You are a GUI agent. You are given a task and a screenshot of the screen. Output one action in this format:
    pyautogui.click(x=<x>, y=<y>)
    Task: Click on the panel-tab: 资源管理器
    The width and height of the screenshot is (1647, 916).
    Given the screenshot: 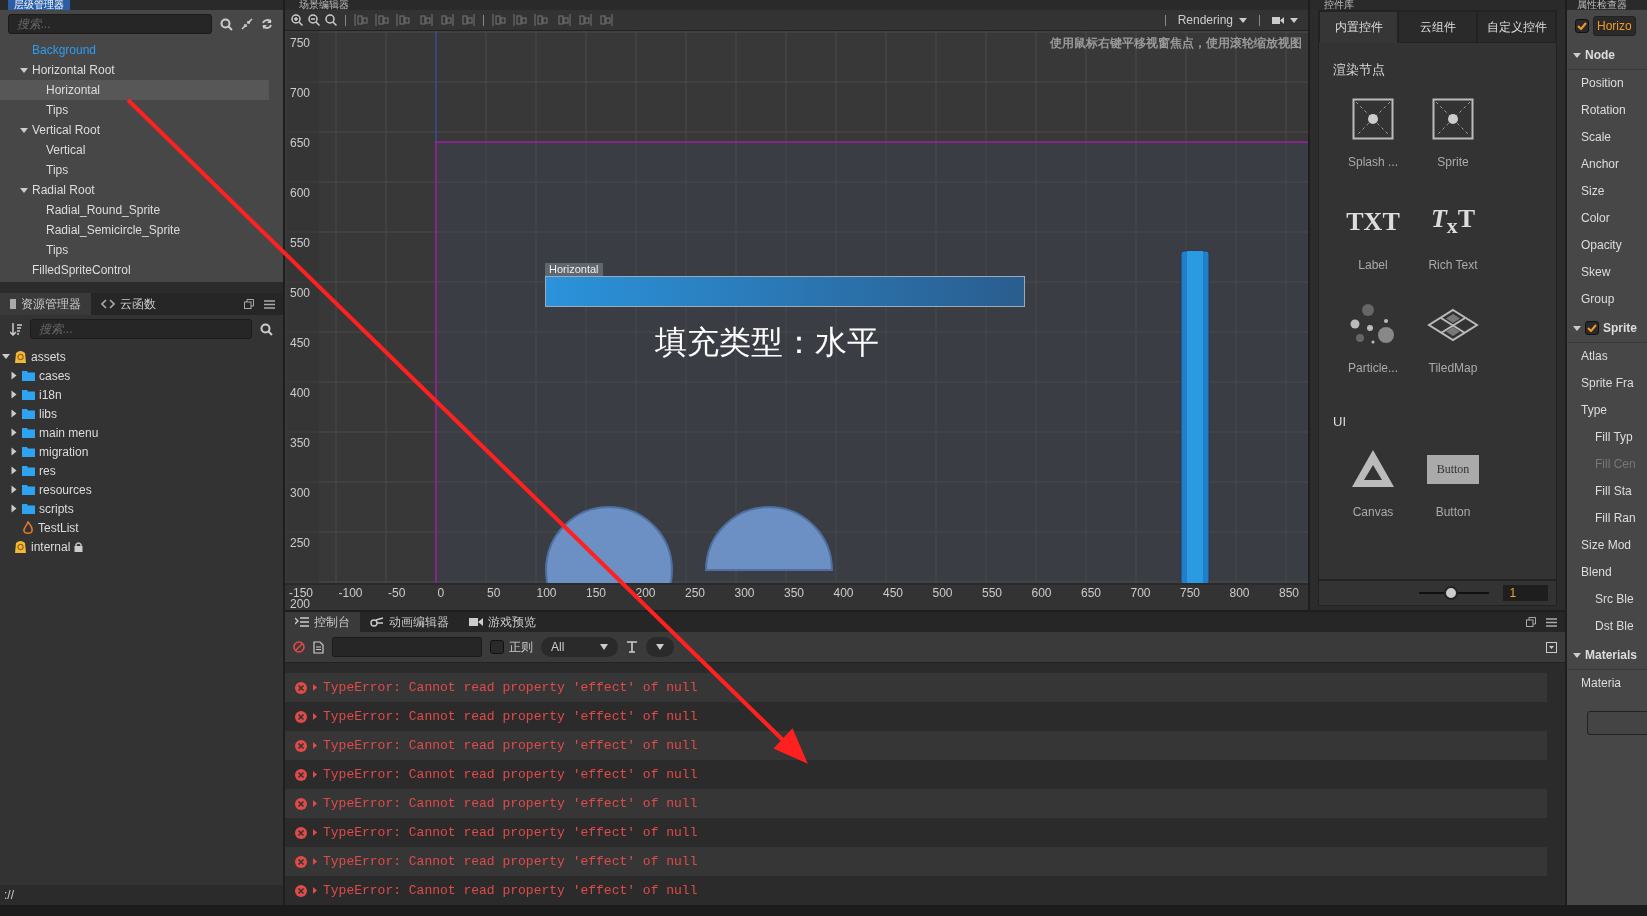 What is the action you would take?
    pyautogui.click(x=45, y=304)
    